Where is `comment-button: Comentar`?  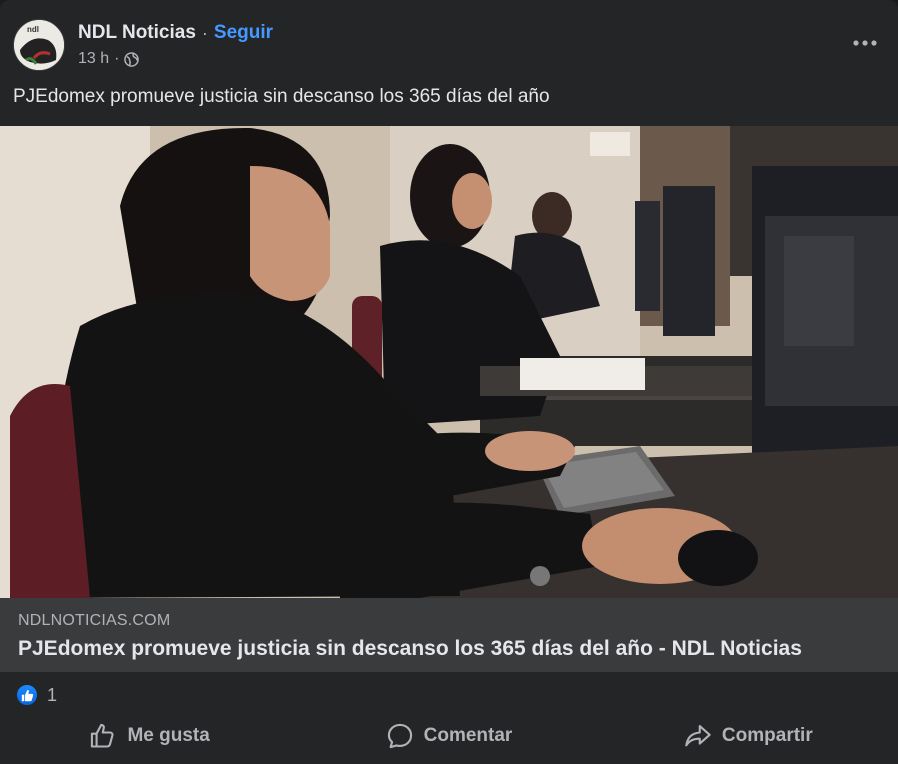 comment-button: Comentar is located at coordinates (448, 736).